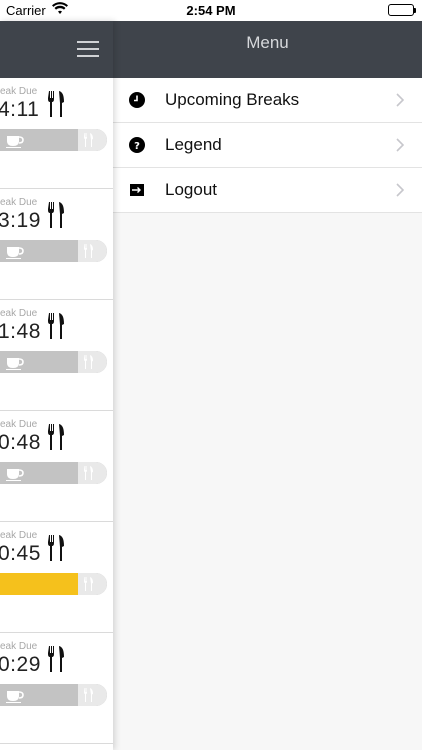 This screenshot has width=422, height=750. I want to click on status-bar: Carrier 2:54 PM, so click(211, 10).